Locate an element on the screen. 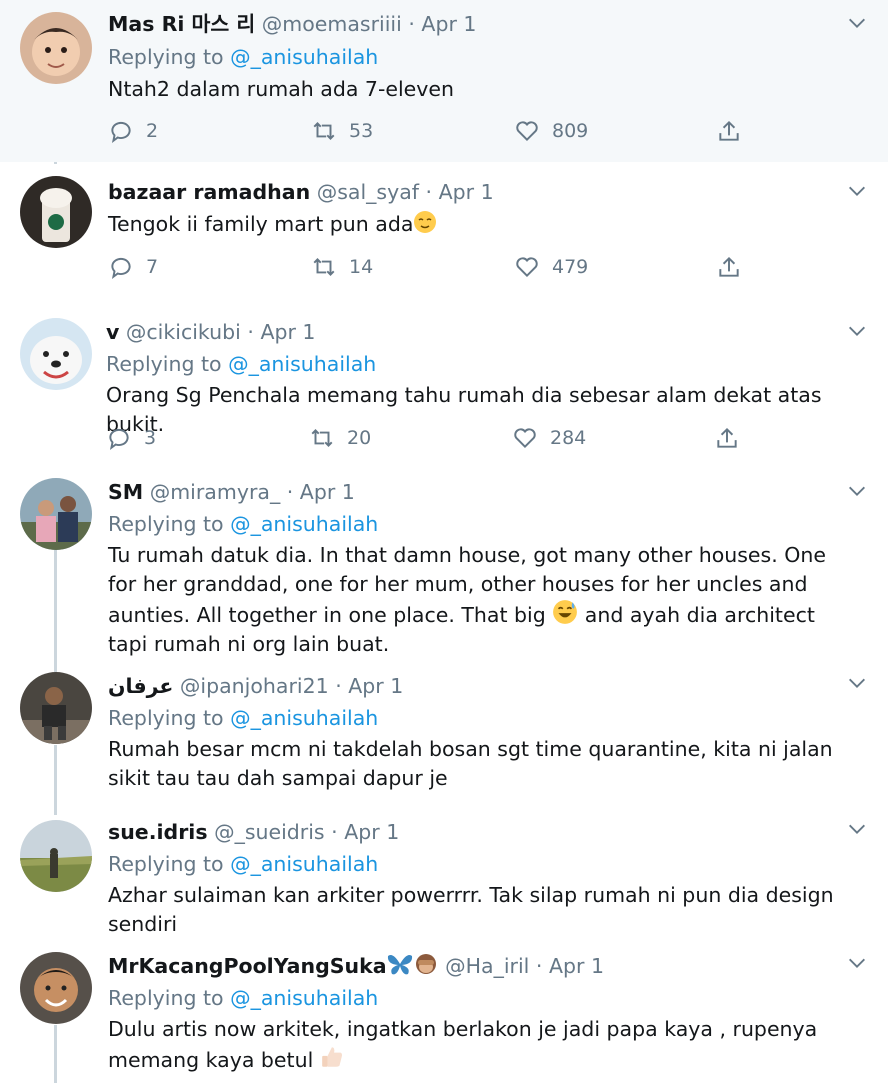 Image resolution: width=888 pixels, height=1083 pixels. display-name: عرفان is located at coordinates (140, 686).